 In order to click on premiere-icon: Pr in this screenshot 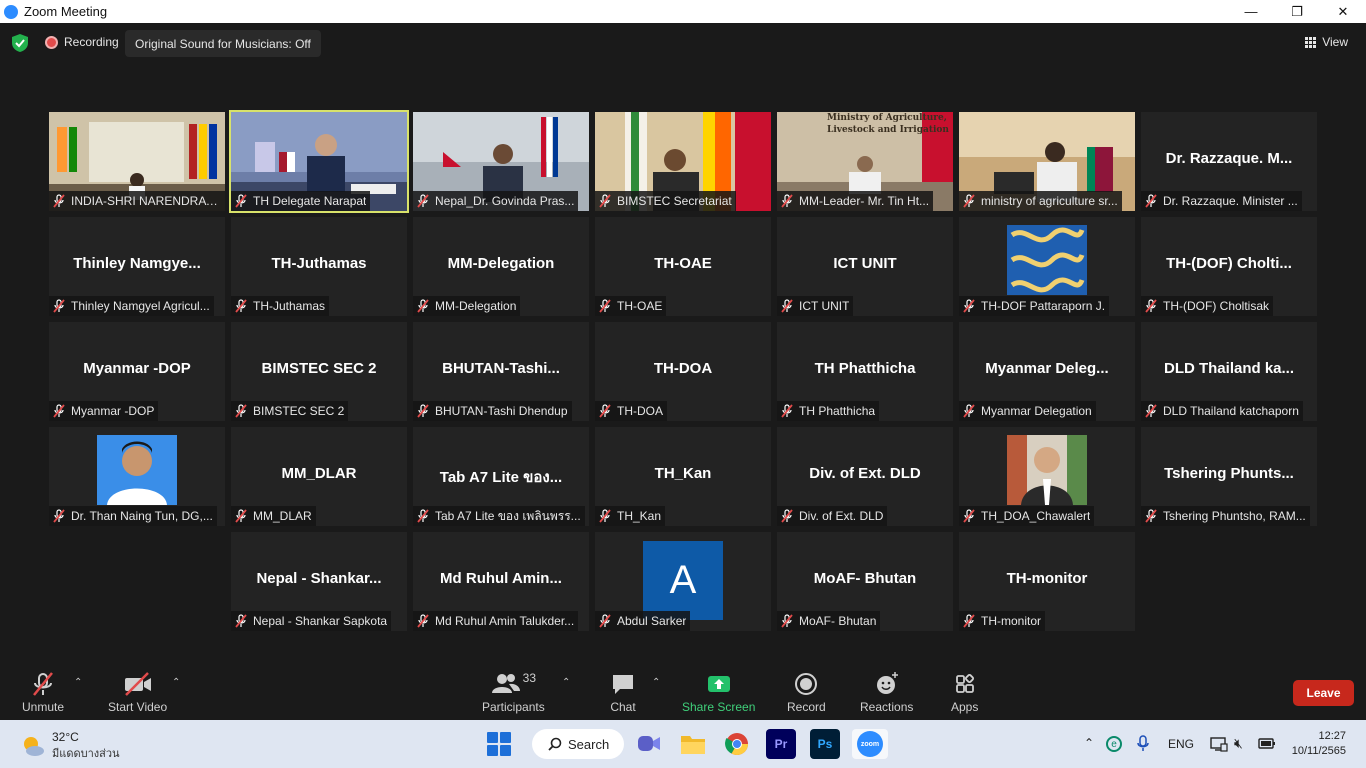, I will do `click(781, 744)`.